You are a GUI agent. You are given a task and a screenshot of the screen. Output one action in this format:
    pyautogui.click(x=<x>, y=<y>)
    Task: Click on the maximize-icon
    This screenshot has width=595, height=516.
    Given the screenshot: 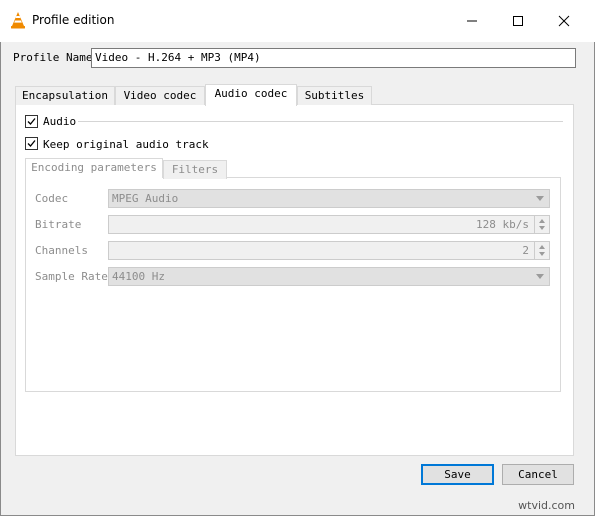 What is the action you would take?
    pyautogui.click(x=518, y=21)
    